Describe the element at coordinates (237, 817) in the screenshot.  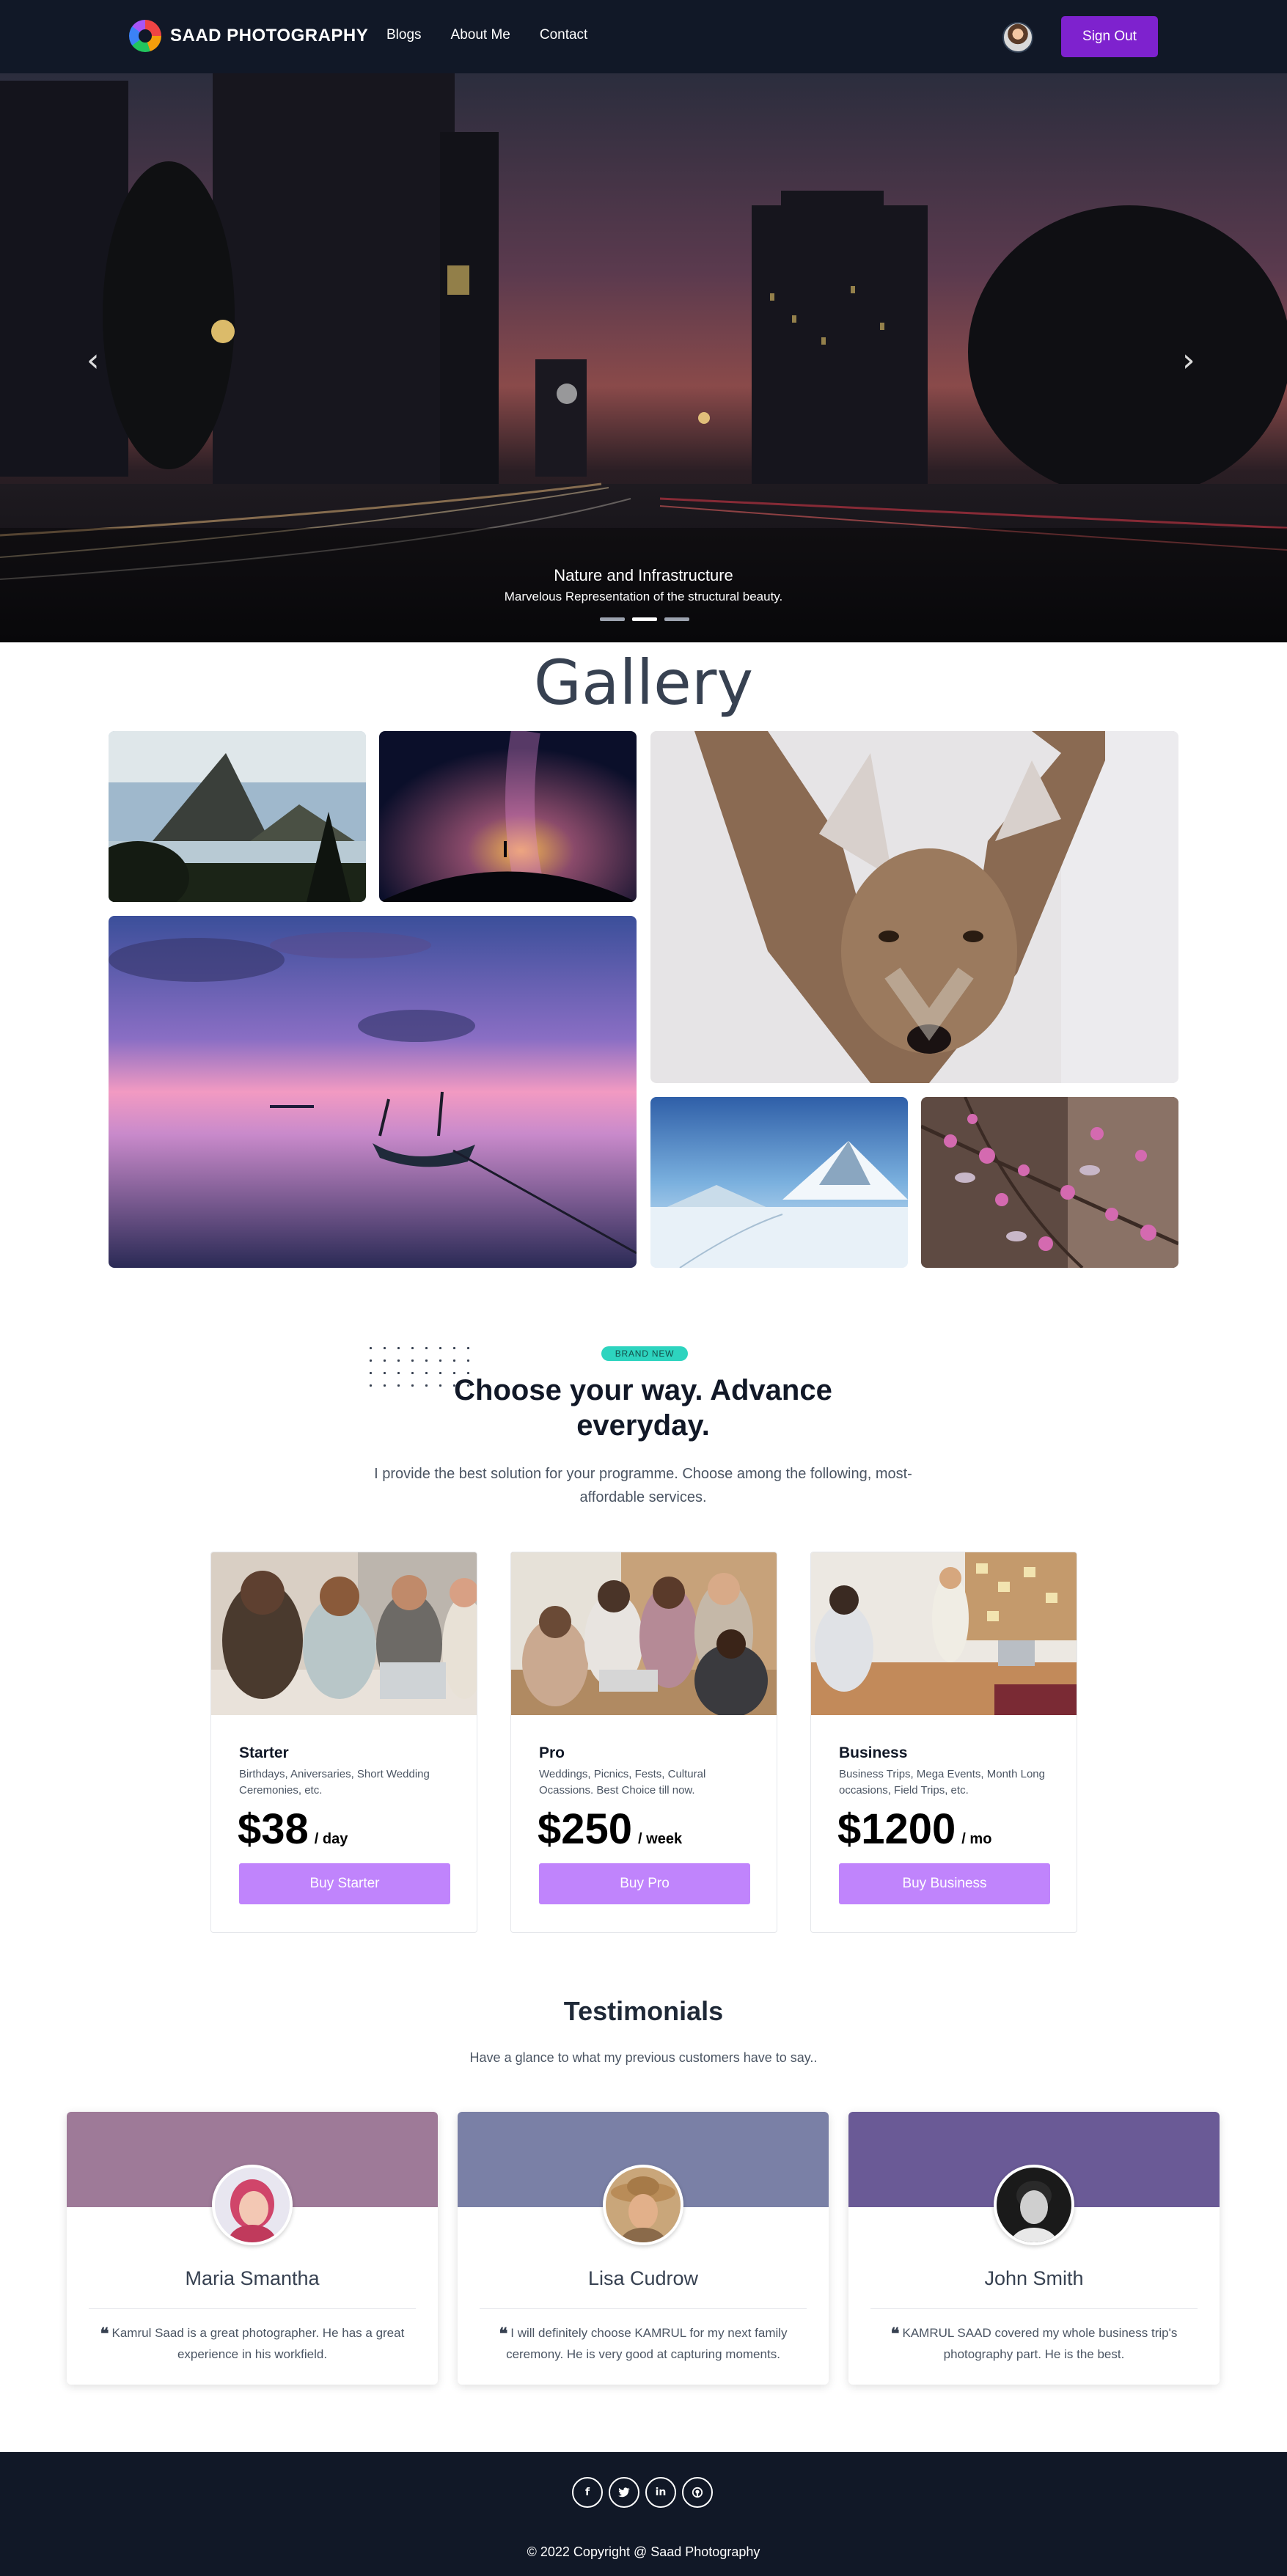
I see `gallery-photo-mountain-lake` at that location.